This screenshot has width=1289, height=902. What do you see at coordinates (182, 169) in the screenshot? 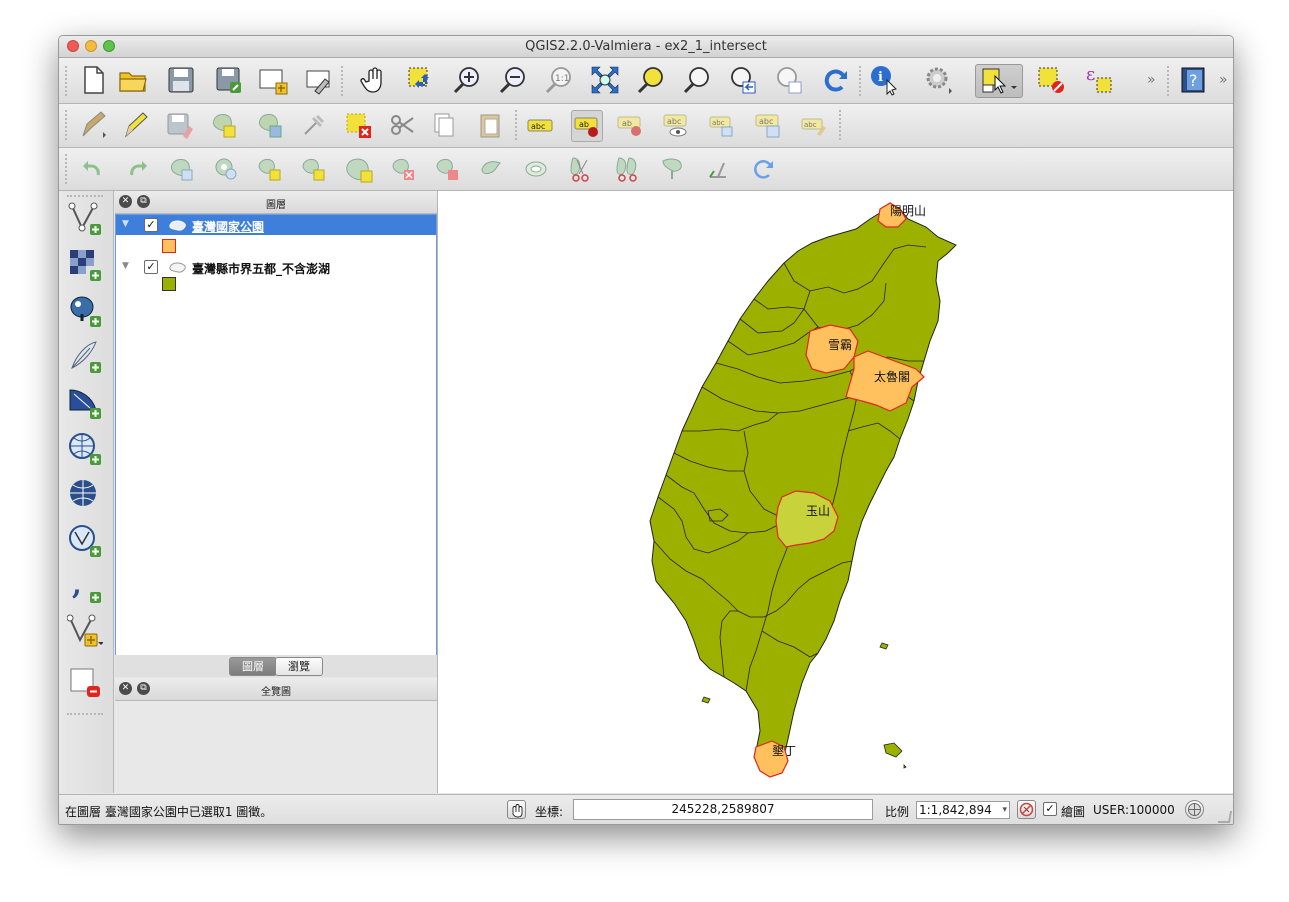
I see `simplify-feature-icon` at bounding box center [182, 169].